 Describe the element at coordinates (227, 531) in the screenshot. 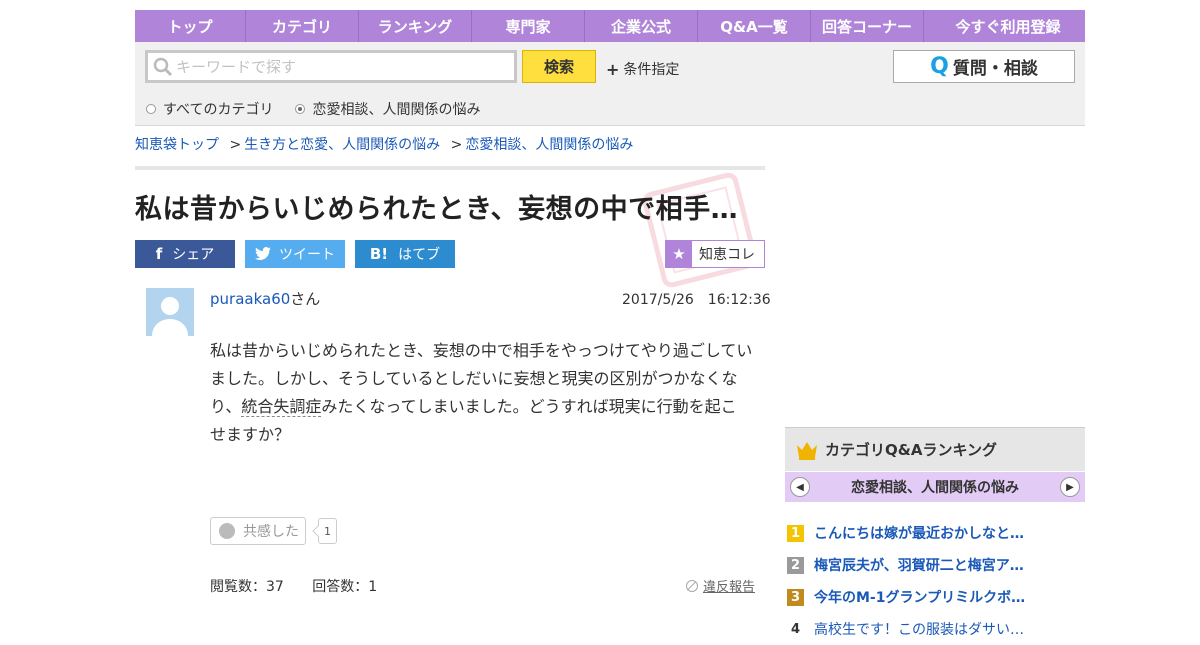

I see `face-icon` at that location.